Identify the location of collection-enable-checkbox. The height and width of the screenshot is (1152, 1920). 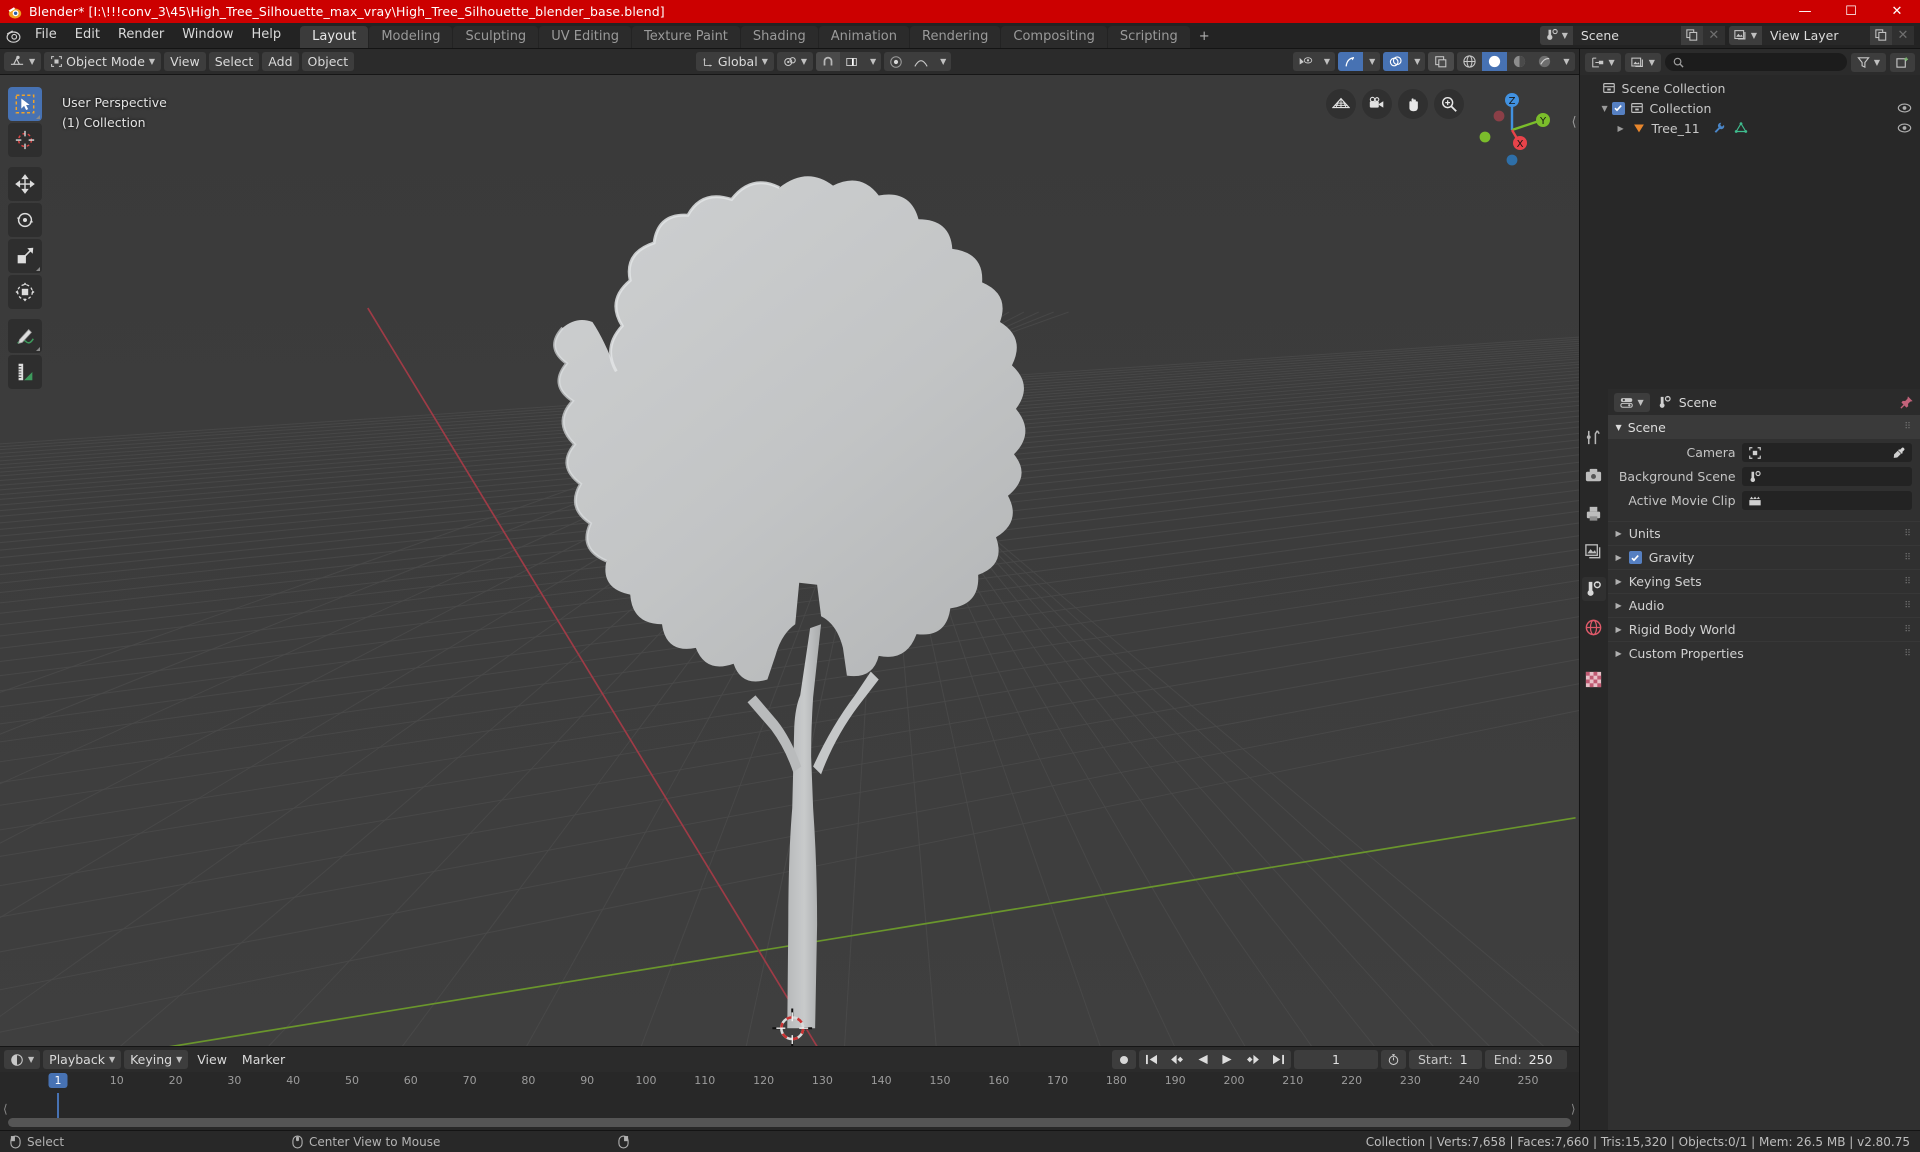
(1618, 108).